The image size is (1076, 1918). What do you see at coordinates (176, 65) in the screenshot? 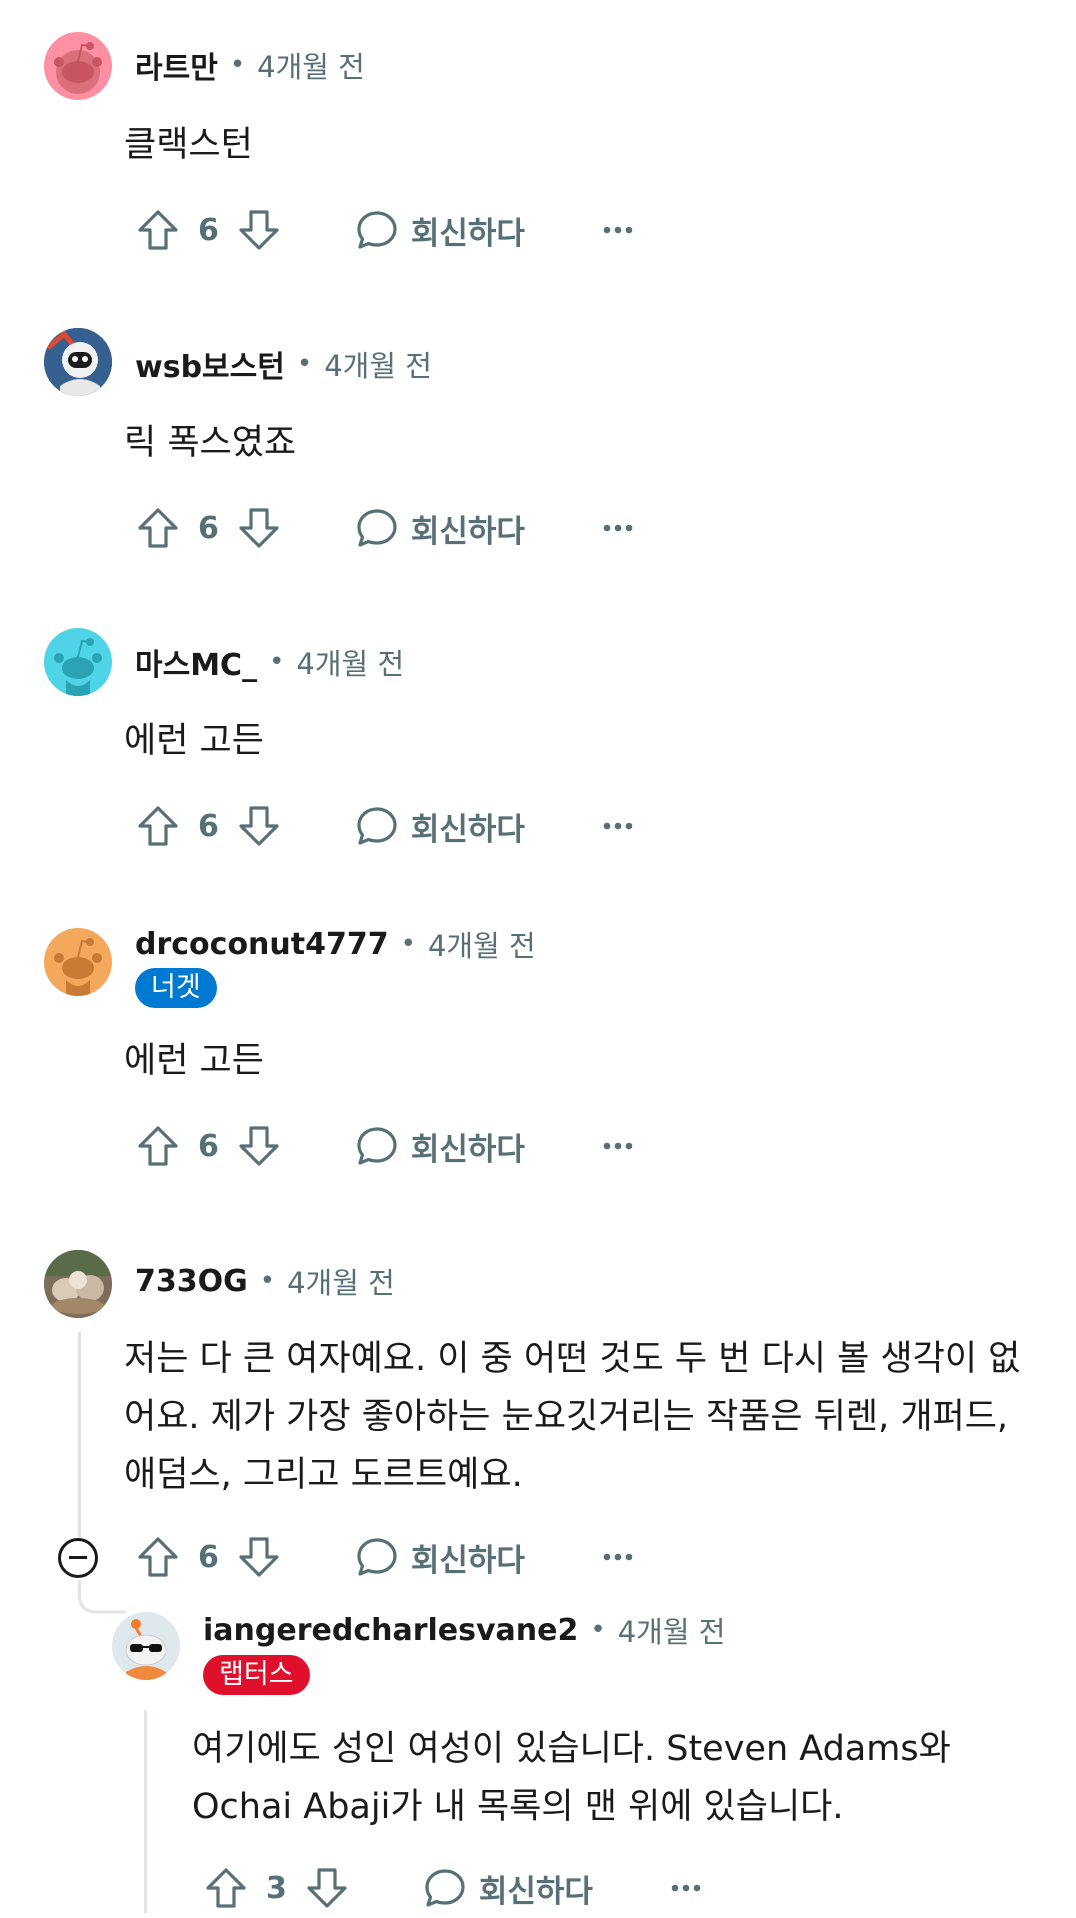
I see `username: 라트만` at bounding box center [176, 65].